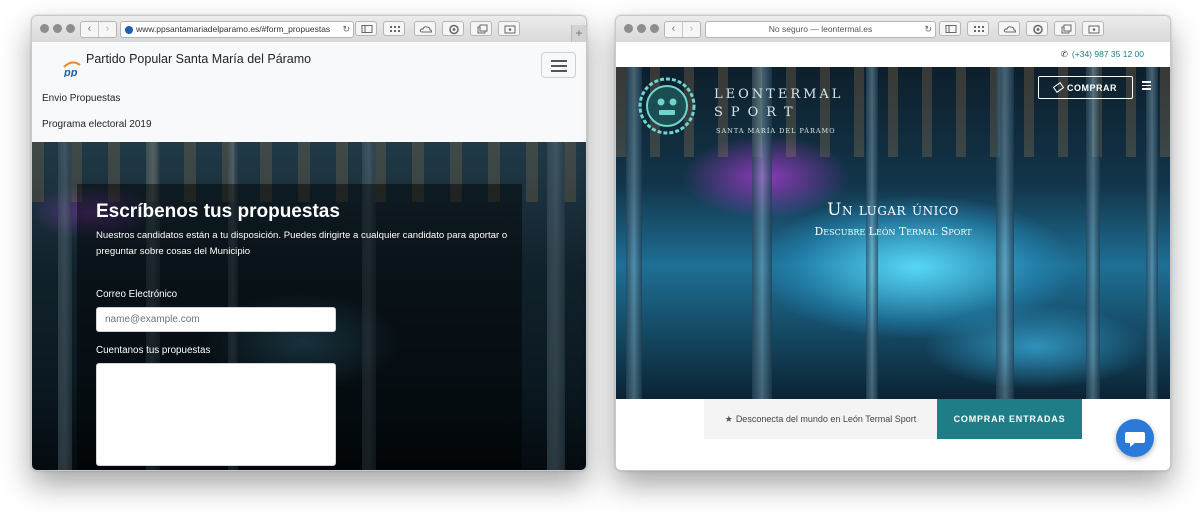 The image size is (1200, 517). I want to click on site-favicon, so click(129, 29).